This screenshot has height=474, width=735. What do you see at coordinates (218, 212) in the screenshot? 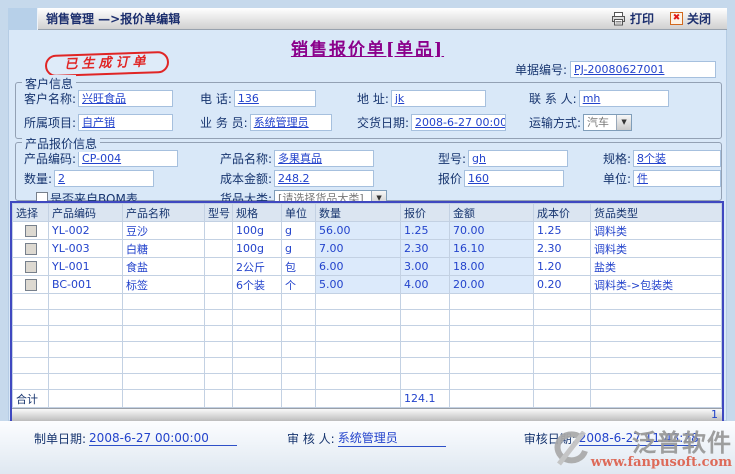
I see `col-model: 型号` at bounding box center [218, 212].